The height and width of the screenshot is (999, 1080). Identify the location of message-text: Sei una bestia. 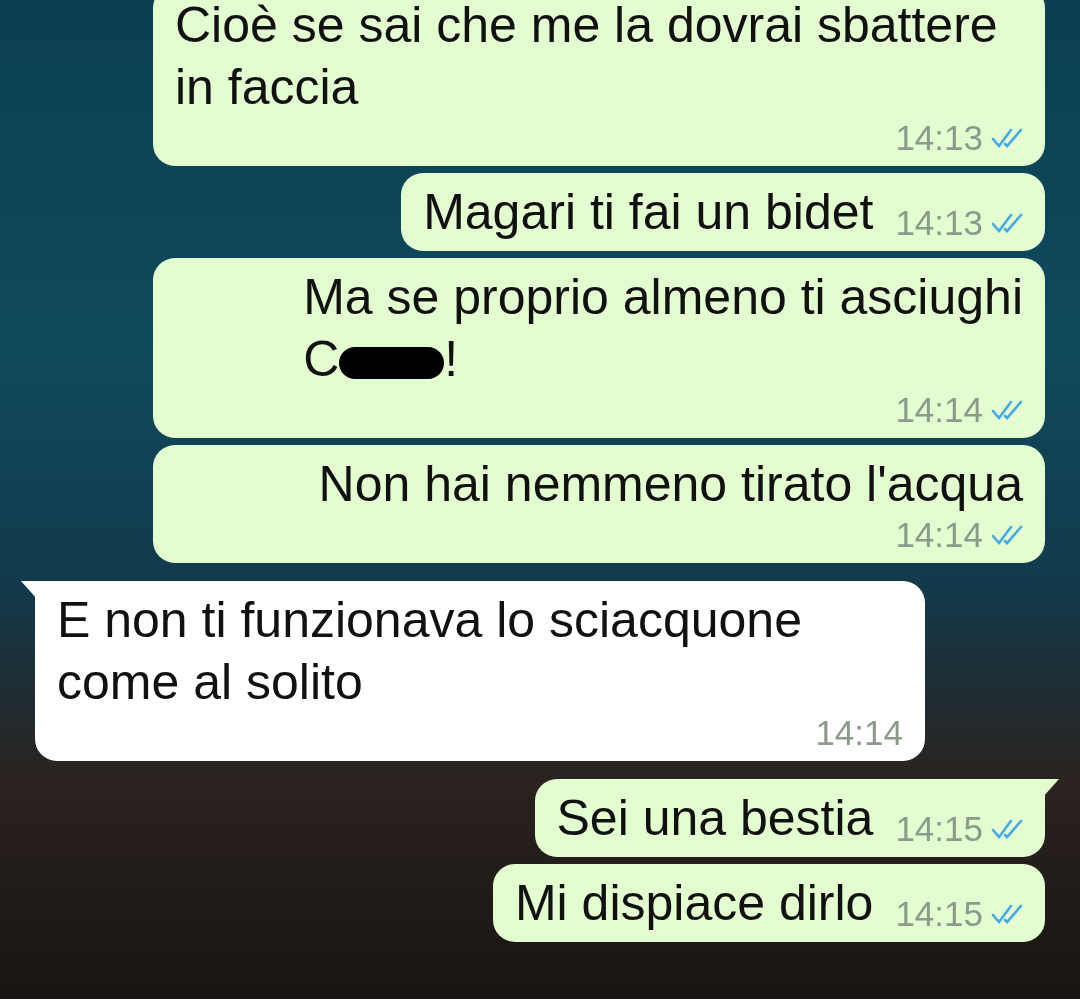
(715, 818).